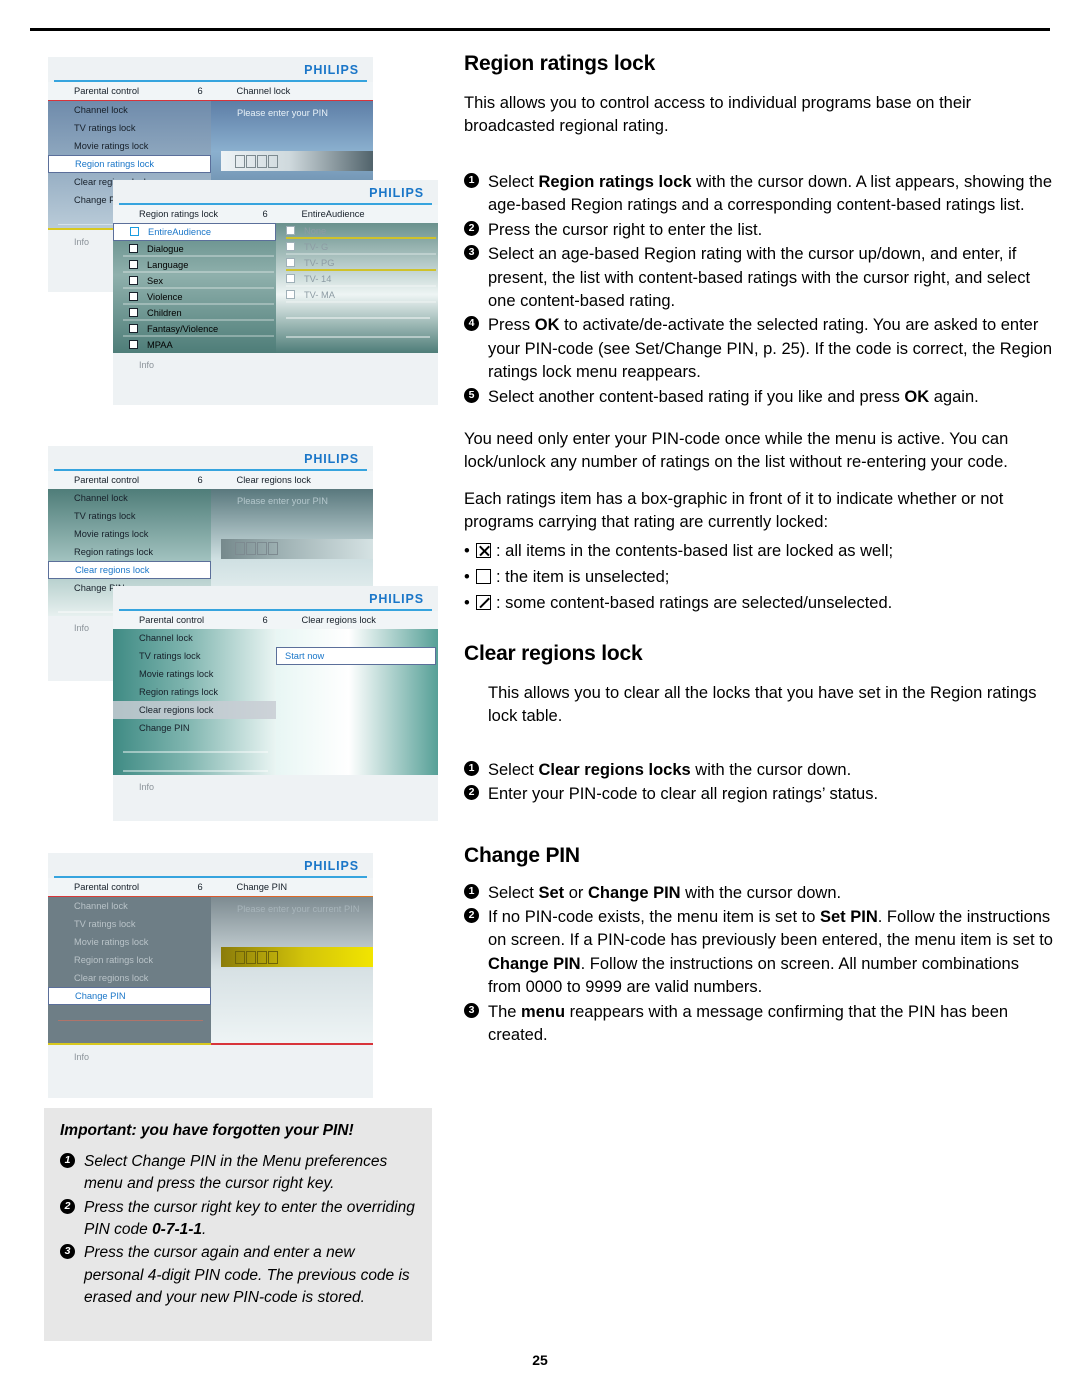 The height and width of the screenshot is (1397, 1080). I want to click on breadcrumb-number: 6, so click(200, 90).